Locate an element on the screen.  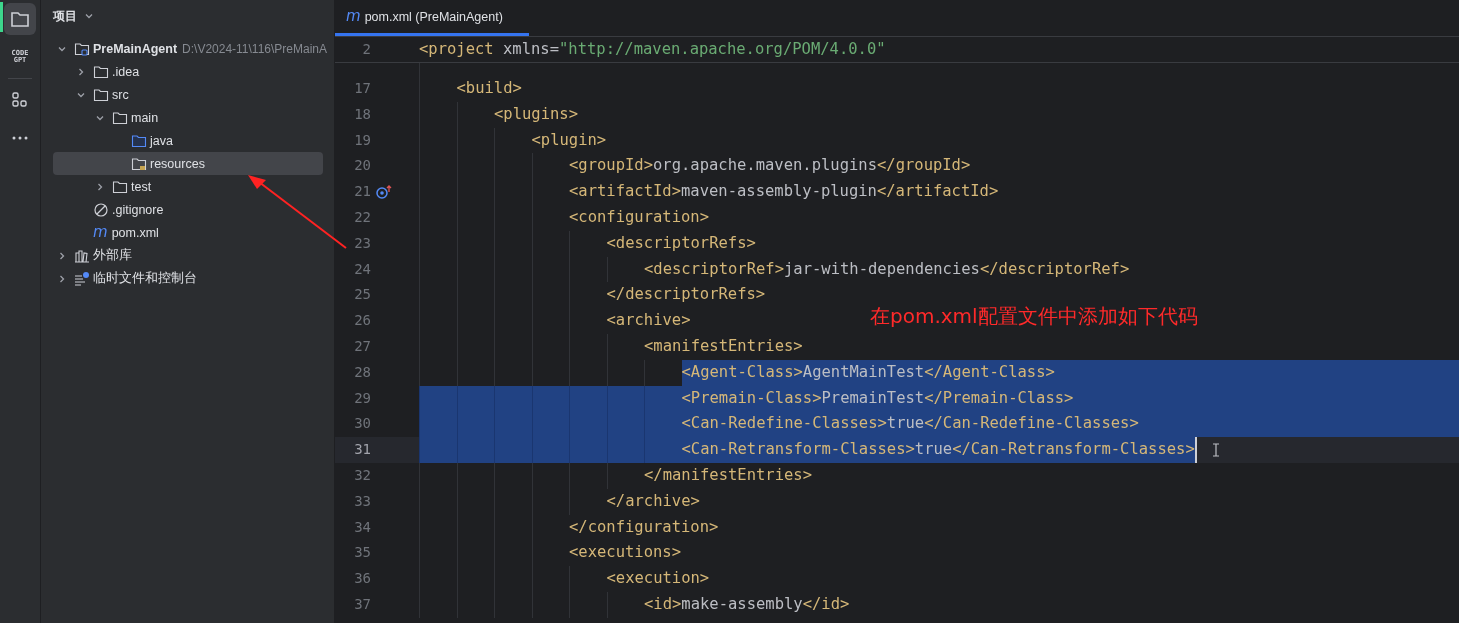
annotation-text: 在pom.xml配置文件中添加如下代码 is located at coordinates (1034, 316).